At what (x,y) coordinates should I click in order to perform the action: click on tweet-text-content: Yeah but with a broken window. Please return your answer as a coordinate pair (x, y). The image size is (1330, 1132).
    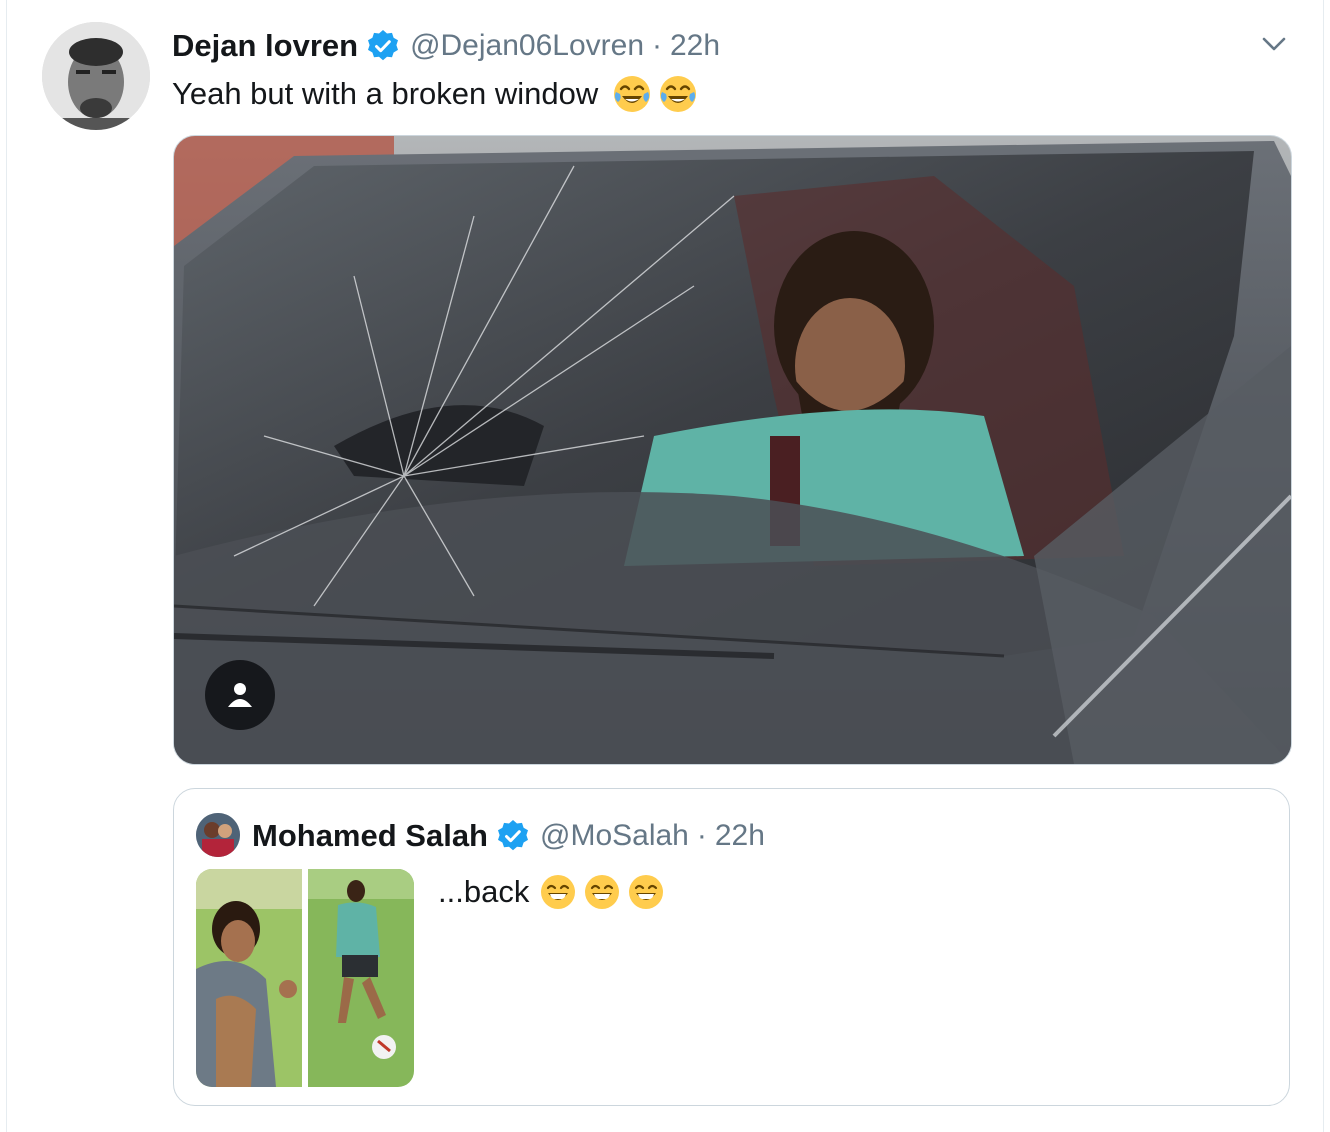
    Looking at the image, I should click on (385, 93).